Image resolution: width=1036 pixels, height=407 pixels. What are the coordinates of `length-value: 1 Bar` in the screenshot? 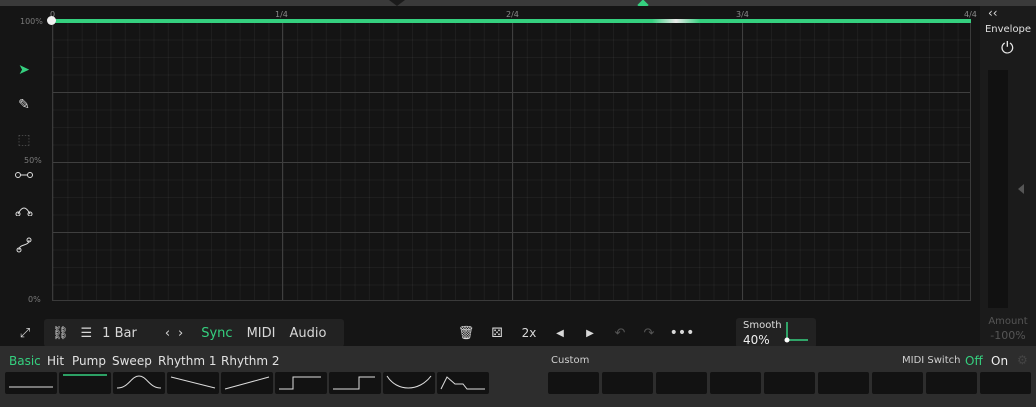 It's located at (119, 333).